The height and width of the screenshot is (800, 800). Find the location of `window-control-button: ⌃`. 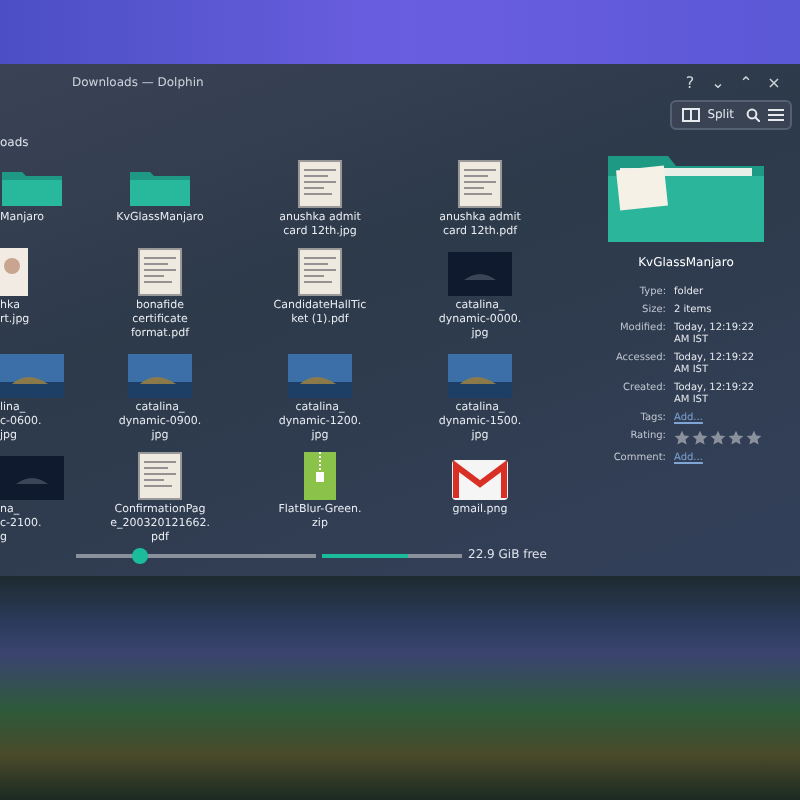

window-control-button: ⌃ is located at coordinates (746, 82).